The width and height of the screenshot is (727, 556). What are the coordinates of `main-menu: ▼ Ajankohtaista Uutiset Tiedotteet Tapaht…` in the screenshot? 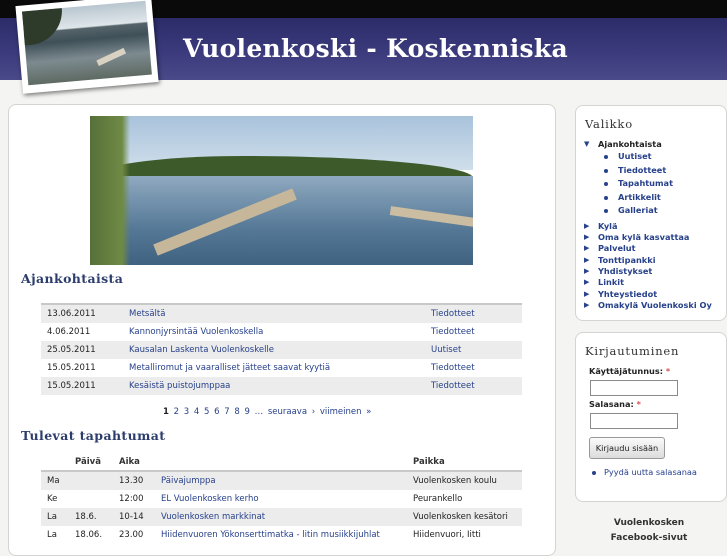 It's located at (648, 225).